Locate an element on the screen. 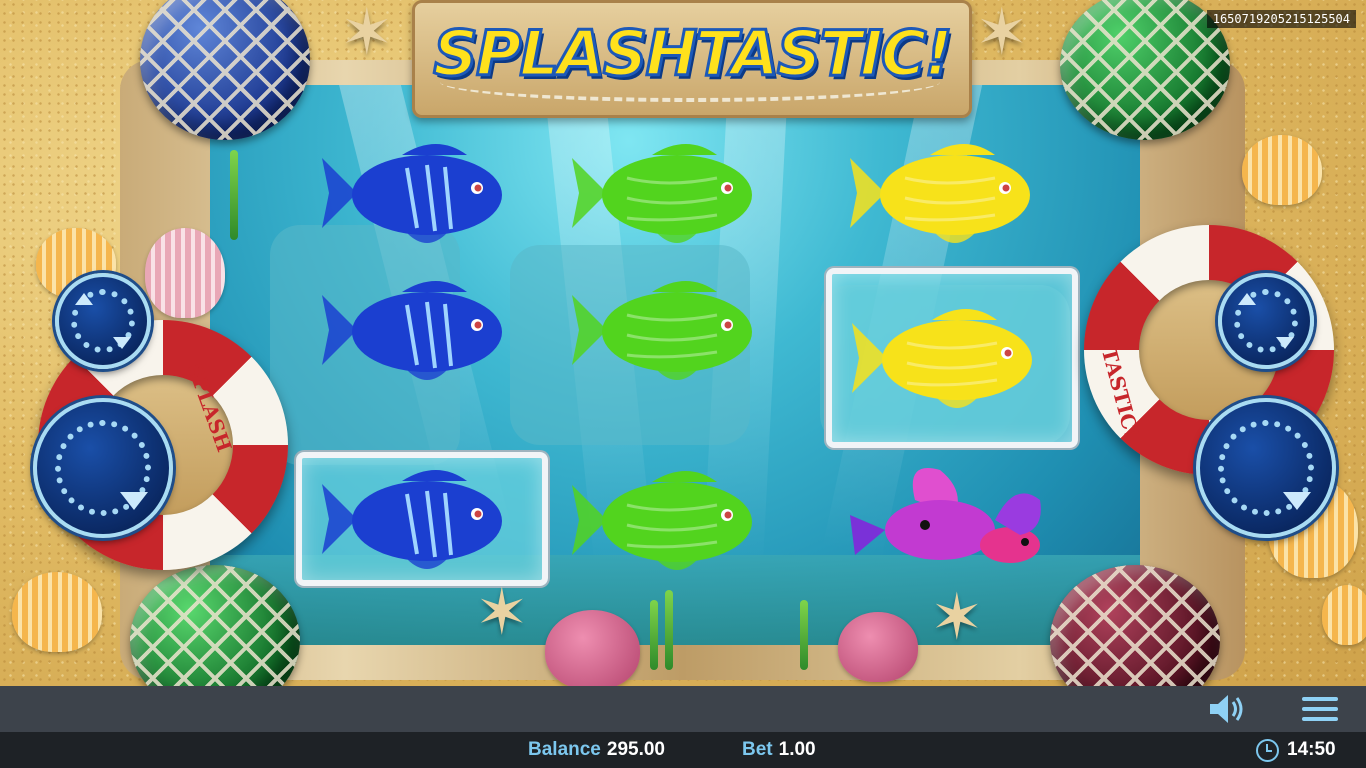 The width and height of the screenshot is (1366, 768). purple-fish-icon is located at coordinates (945, 515).